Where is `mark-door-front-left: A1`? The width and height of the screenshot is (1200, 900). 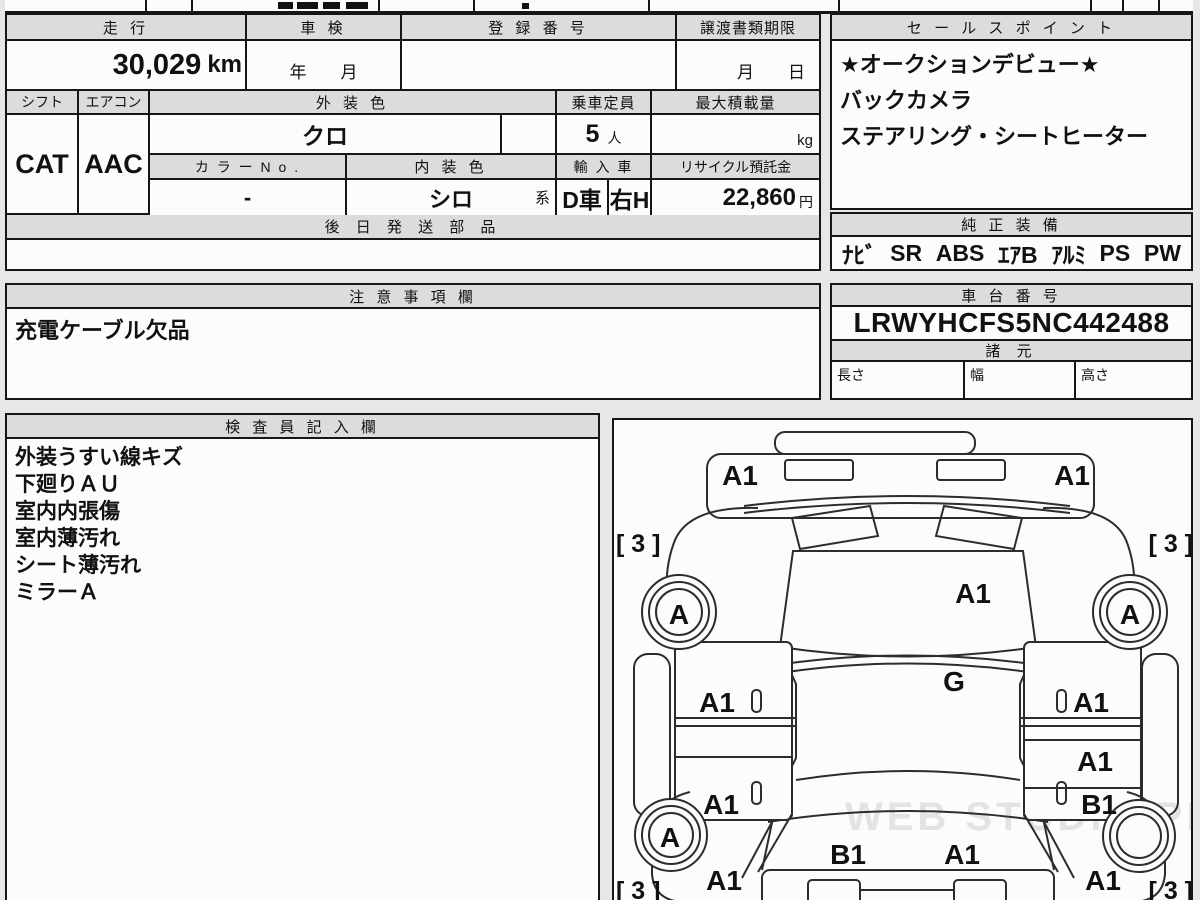
mark-door-front-left: A1 is located at coordinates (717, 702).